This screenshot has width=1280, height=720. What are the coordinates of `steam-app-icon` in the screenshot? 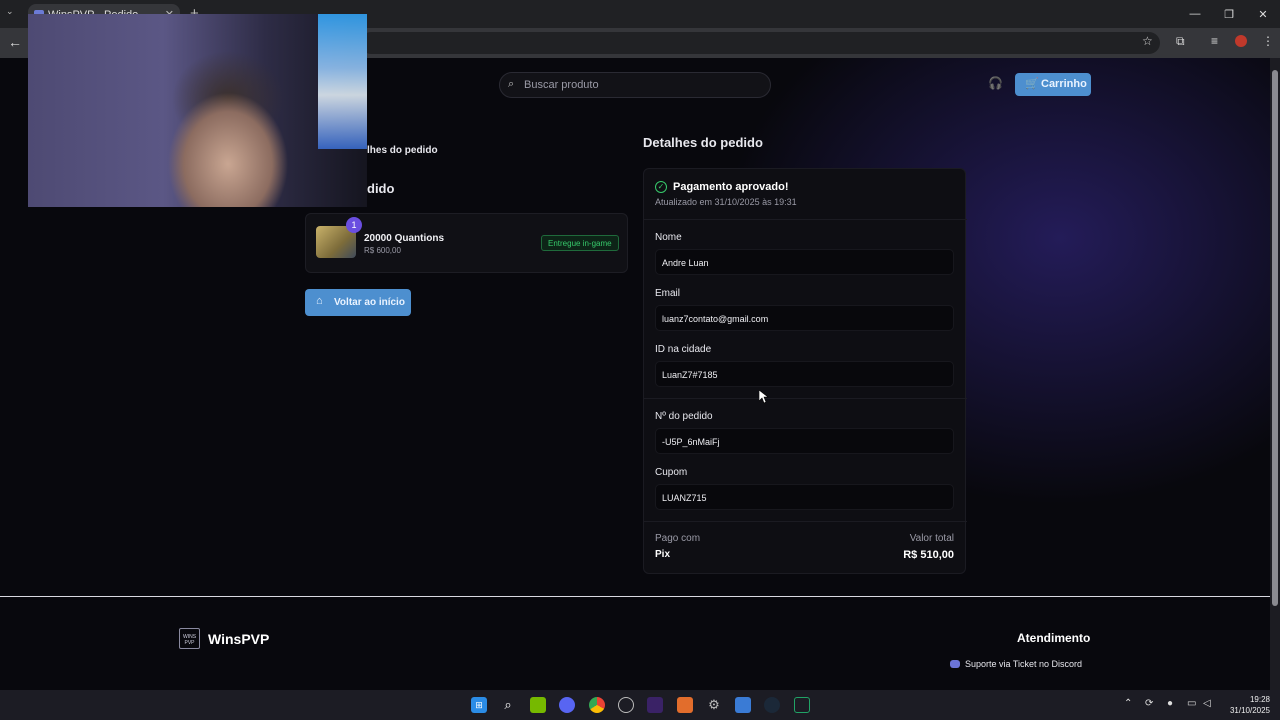 It's located at (772, 705).